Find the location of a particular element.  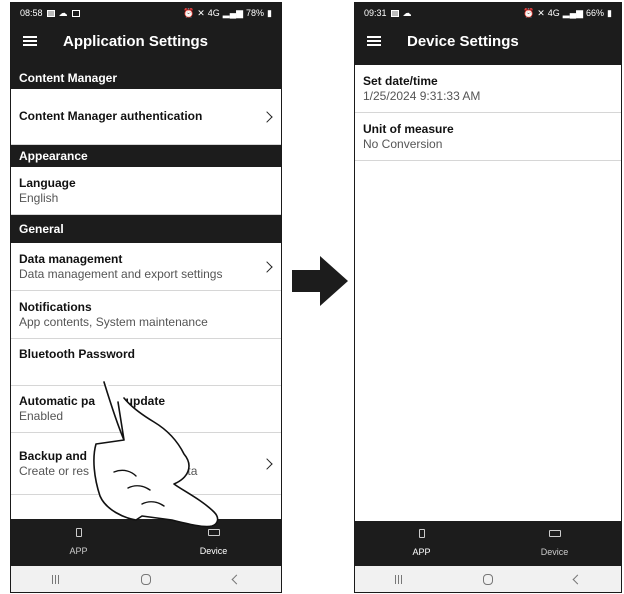

row-title: Notifications is located at coordinates (55, 306).